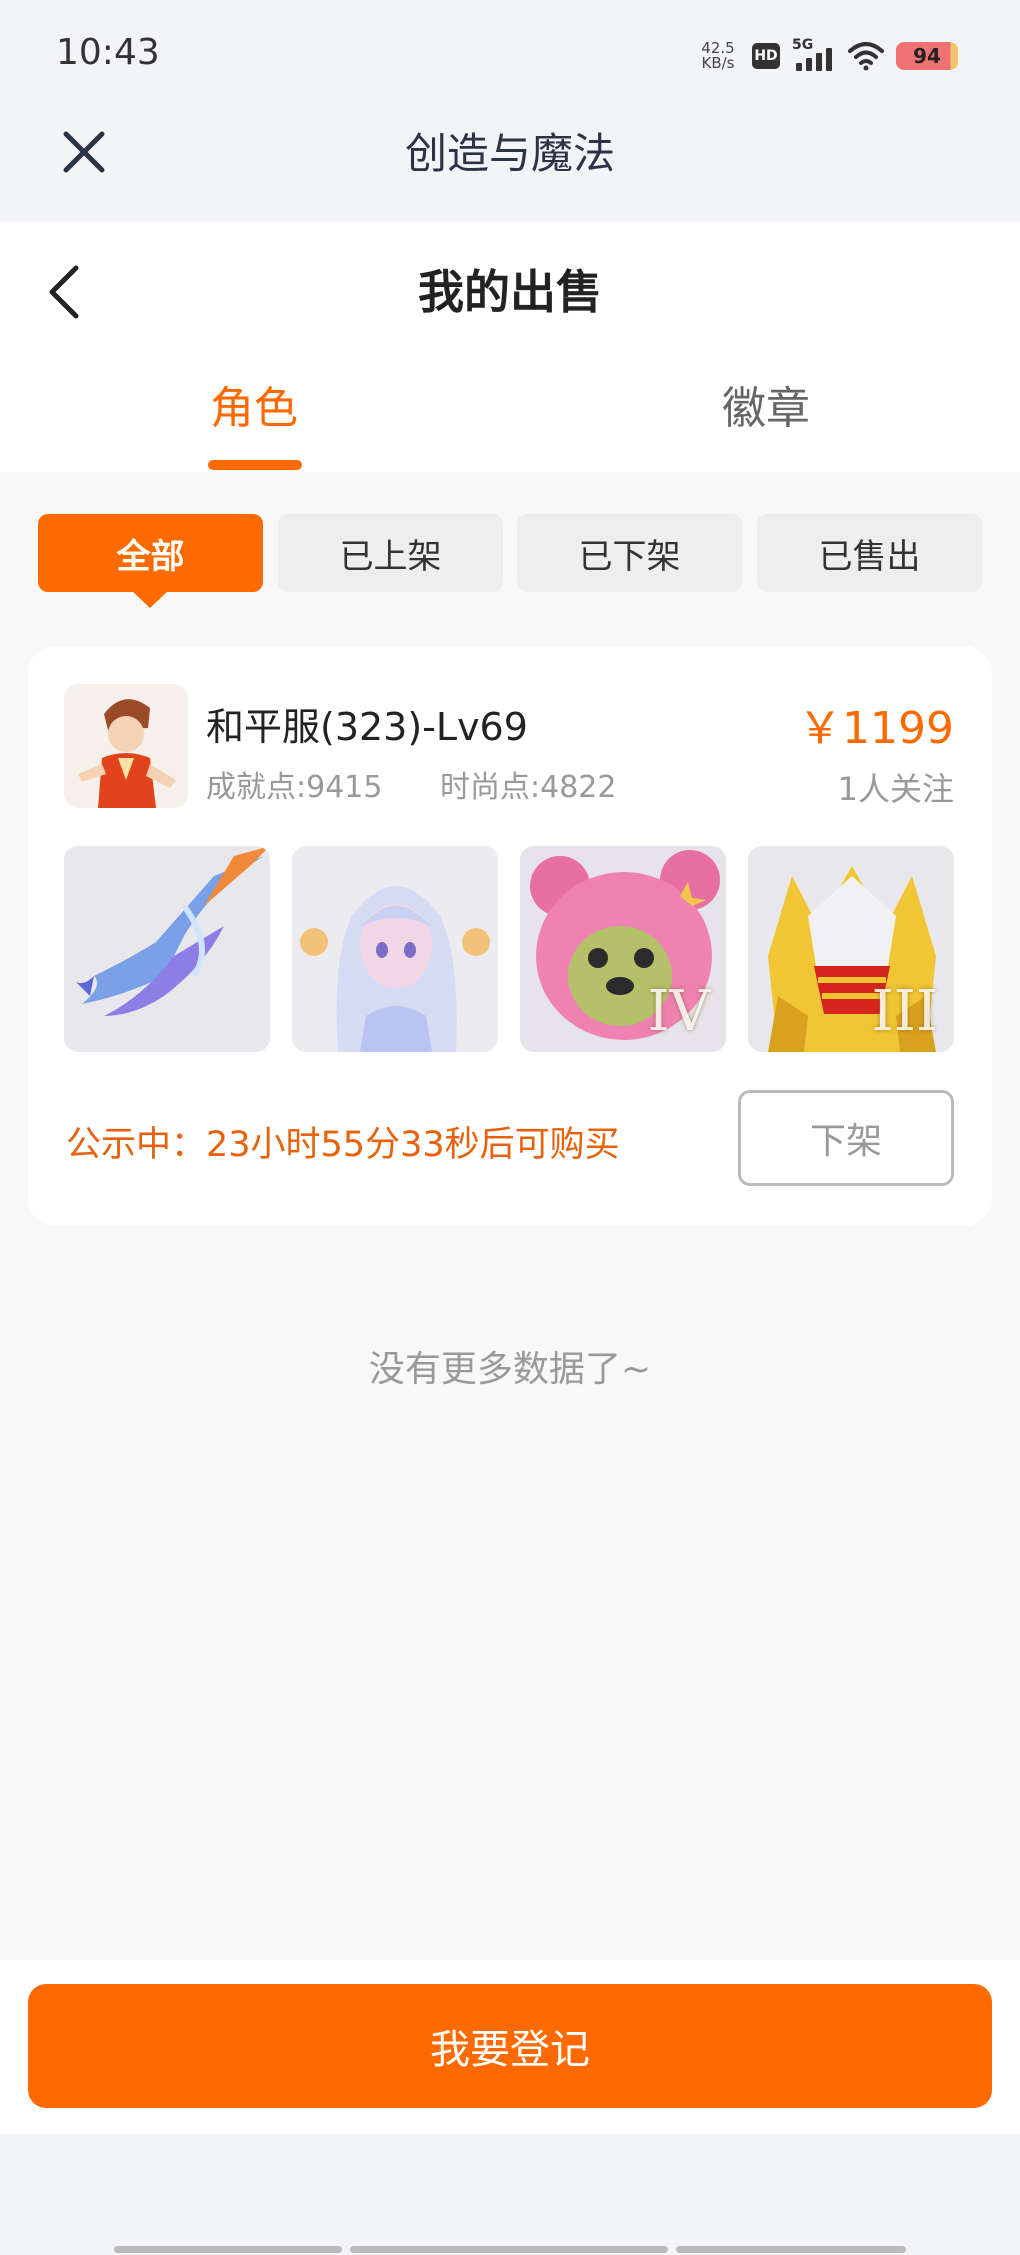 Image resolution: width=1020 pixels, height=2255 pixels. What do you see at coordinates (866, 56) in the screenshot?
I see `wifi-icon` at bounding box center [866, 56].